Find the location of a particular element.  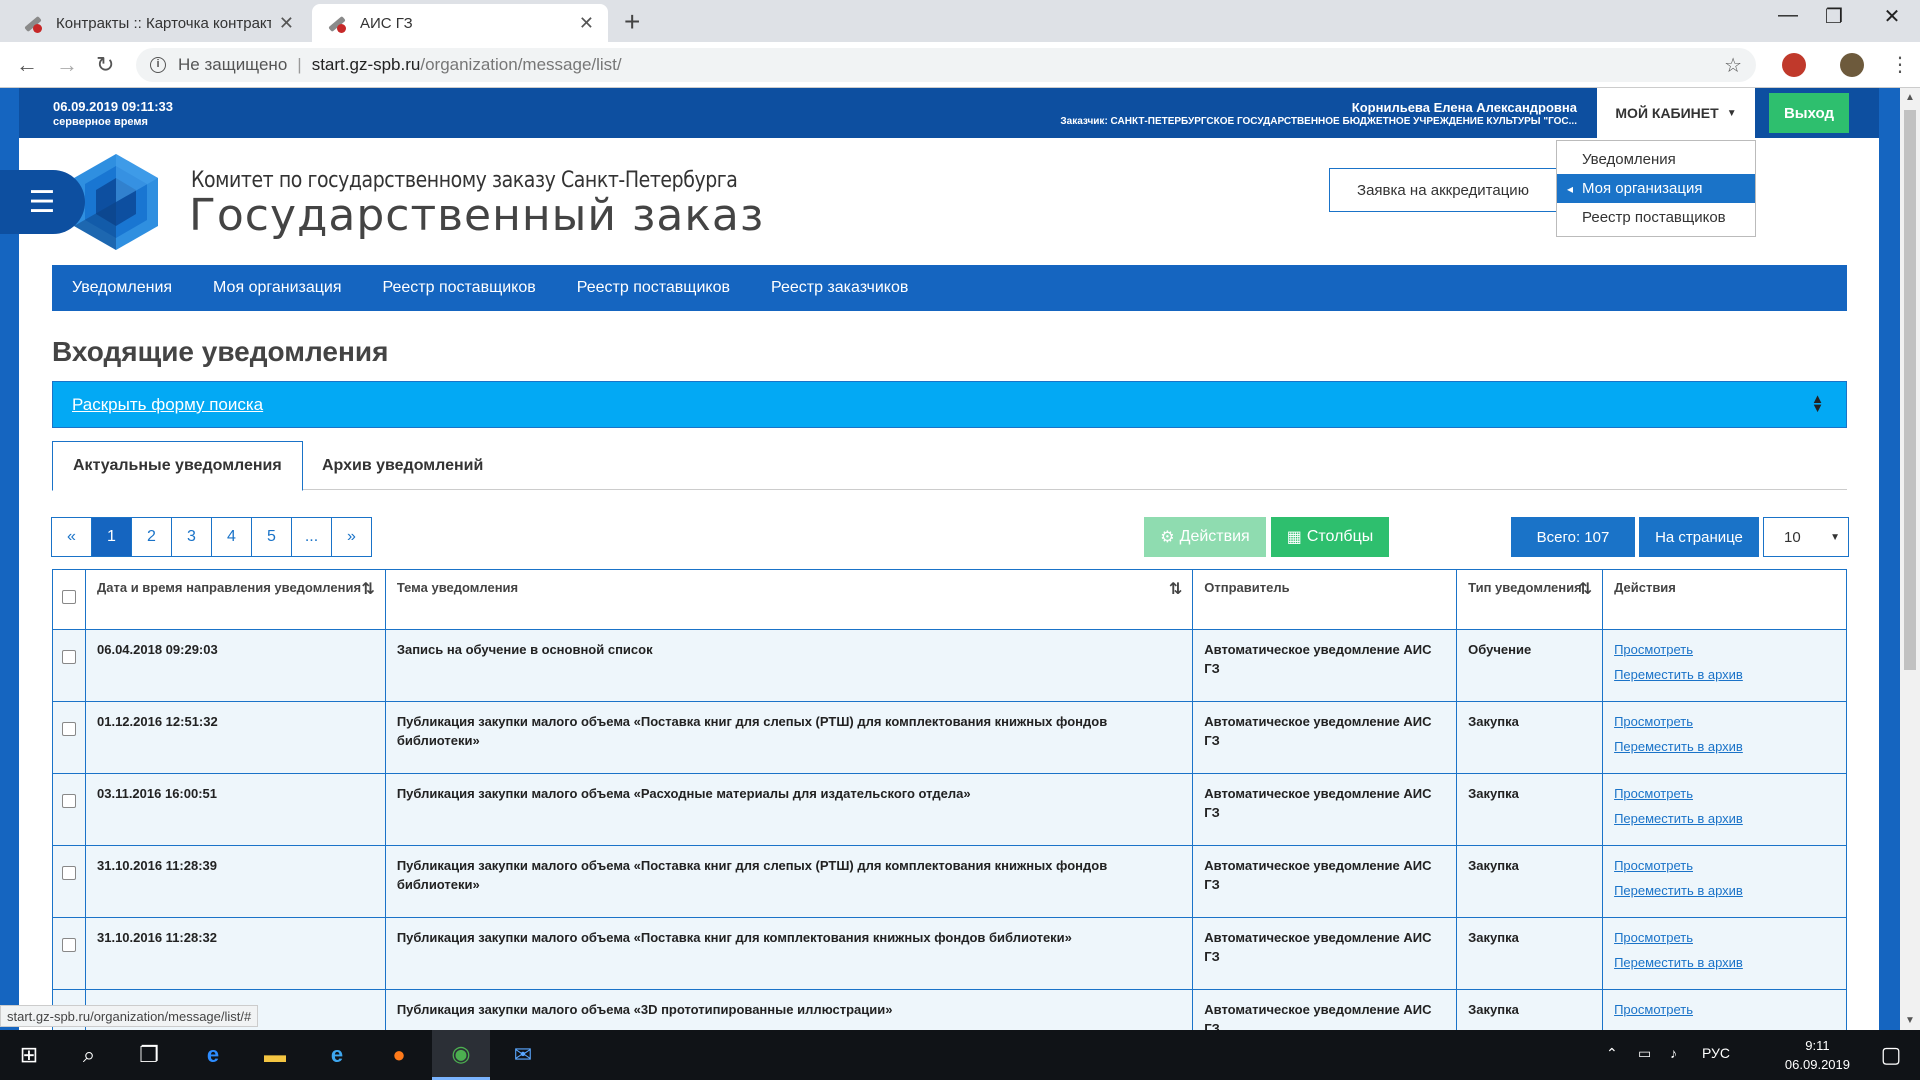

cell-date: 03.11.2016 16:00:51 is located at coordinates (235, 809).